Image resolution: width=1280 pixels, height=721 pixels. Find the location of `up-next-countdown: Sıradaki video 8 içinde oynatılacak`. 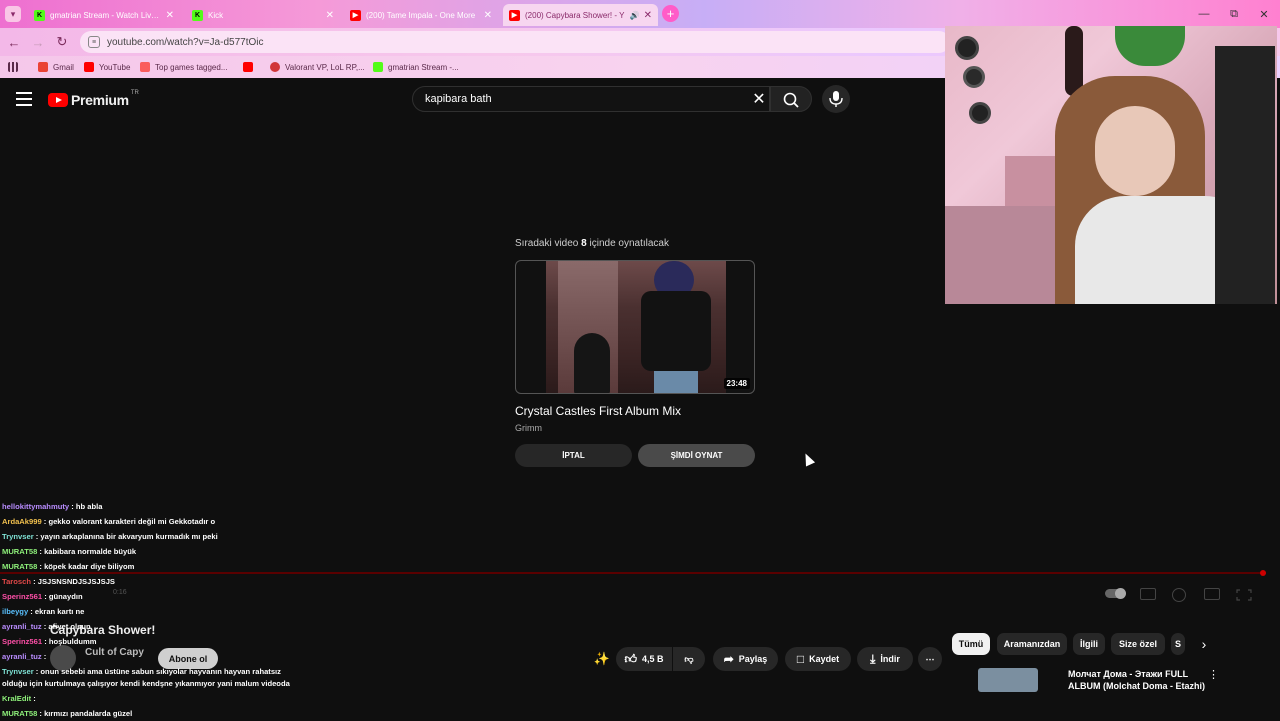

up-next-countdown: Sıradaki video 8 içinde oynatılacak is located at coordinates (592, 243).